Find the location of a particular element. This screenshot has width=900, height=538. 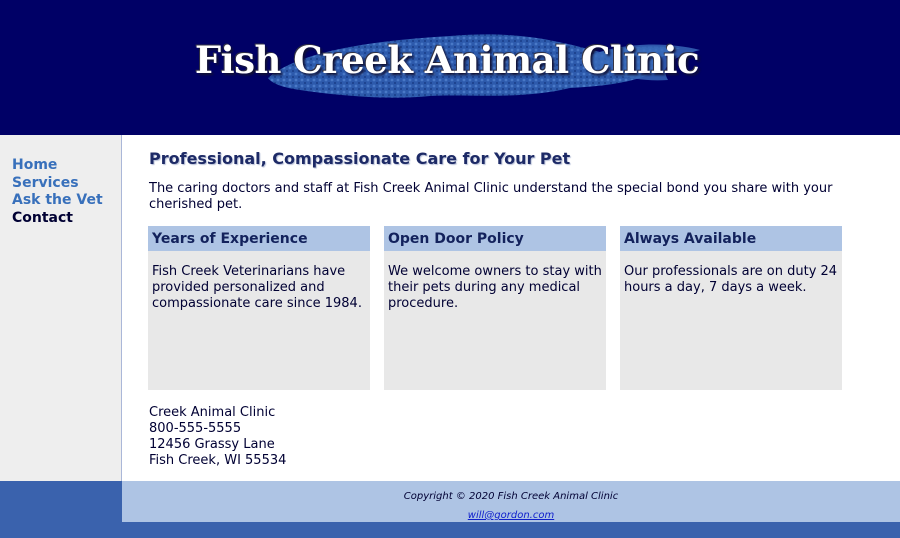

address-phone: 800-555-5555 is located at coordinates (195, 428).